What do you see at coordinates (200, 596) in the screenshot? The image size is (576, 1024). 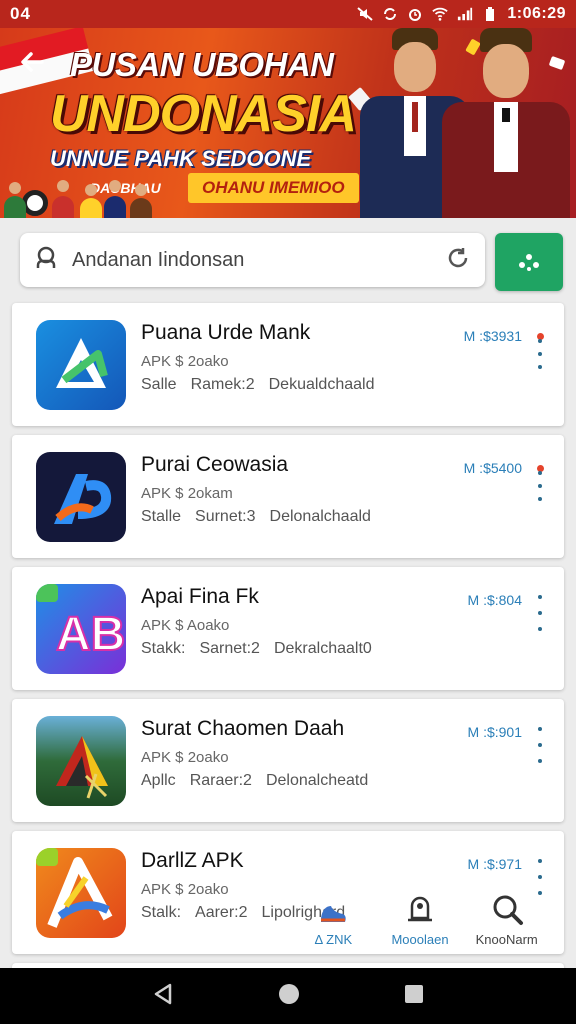 I see `app-name: Apai Fina Fk` at bounding box center [200, 596].